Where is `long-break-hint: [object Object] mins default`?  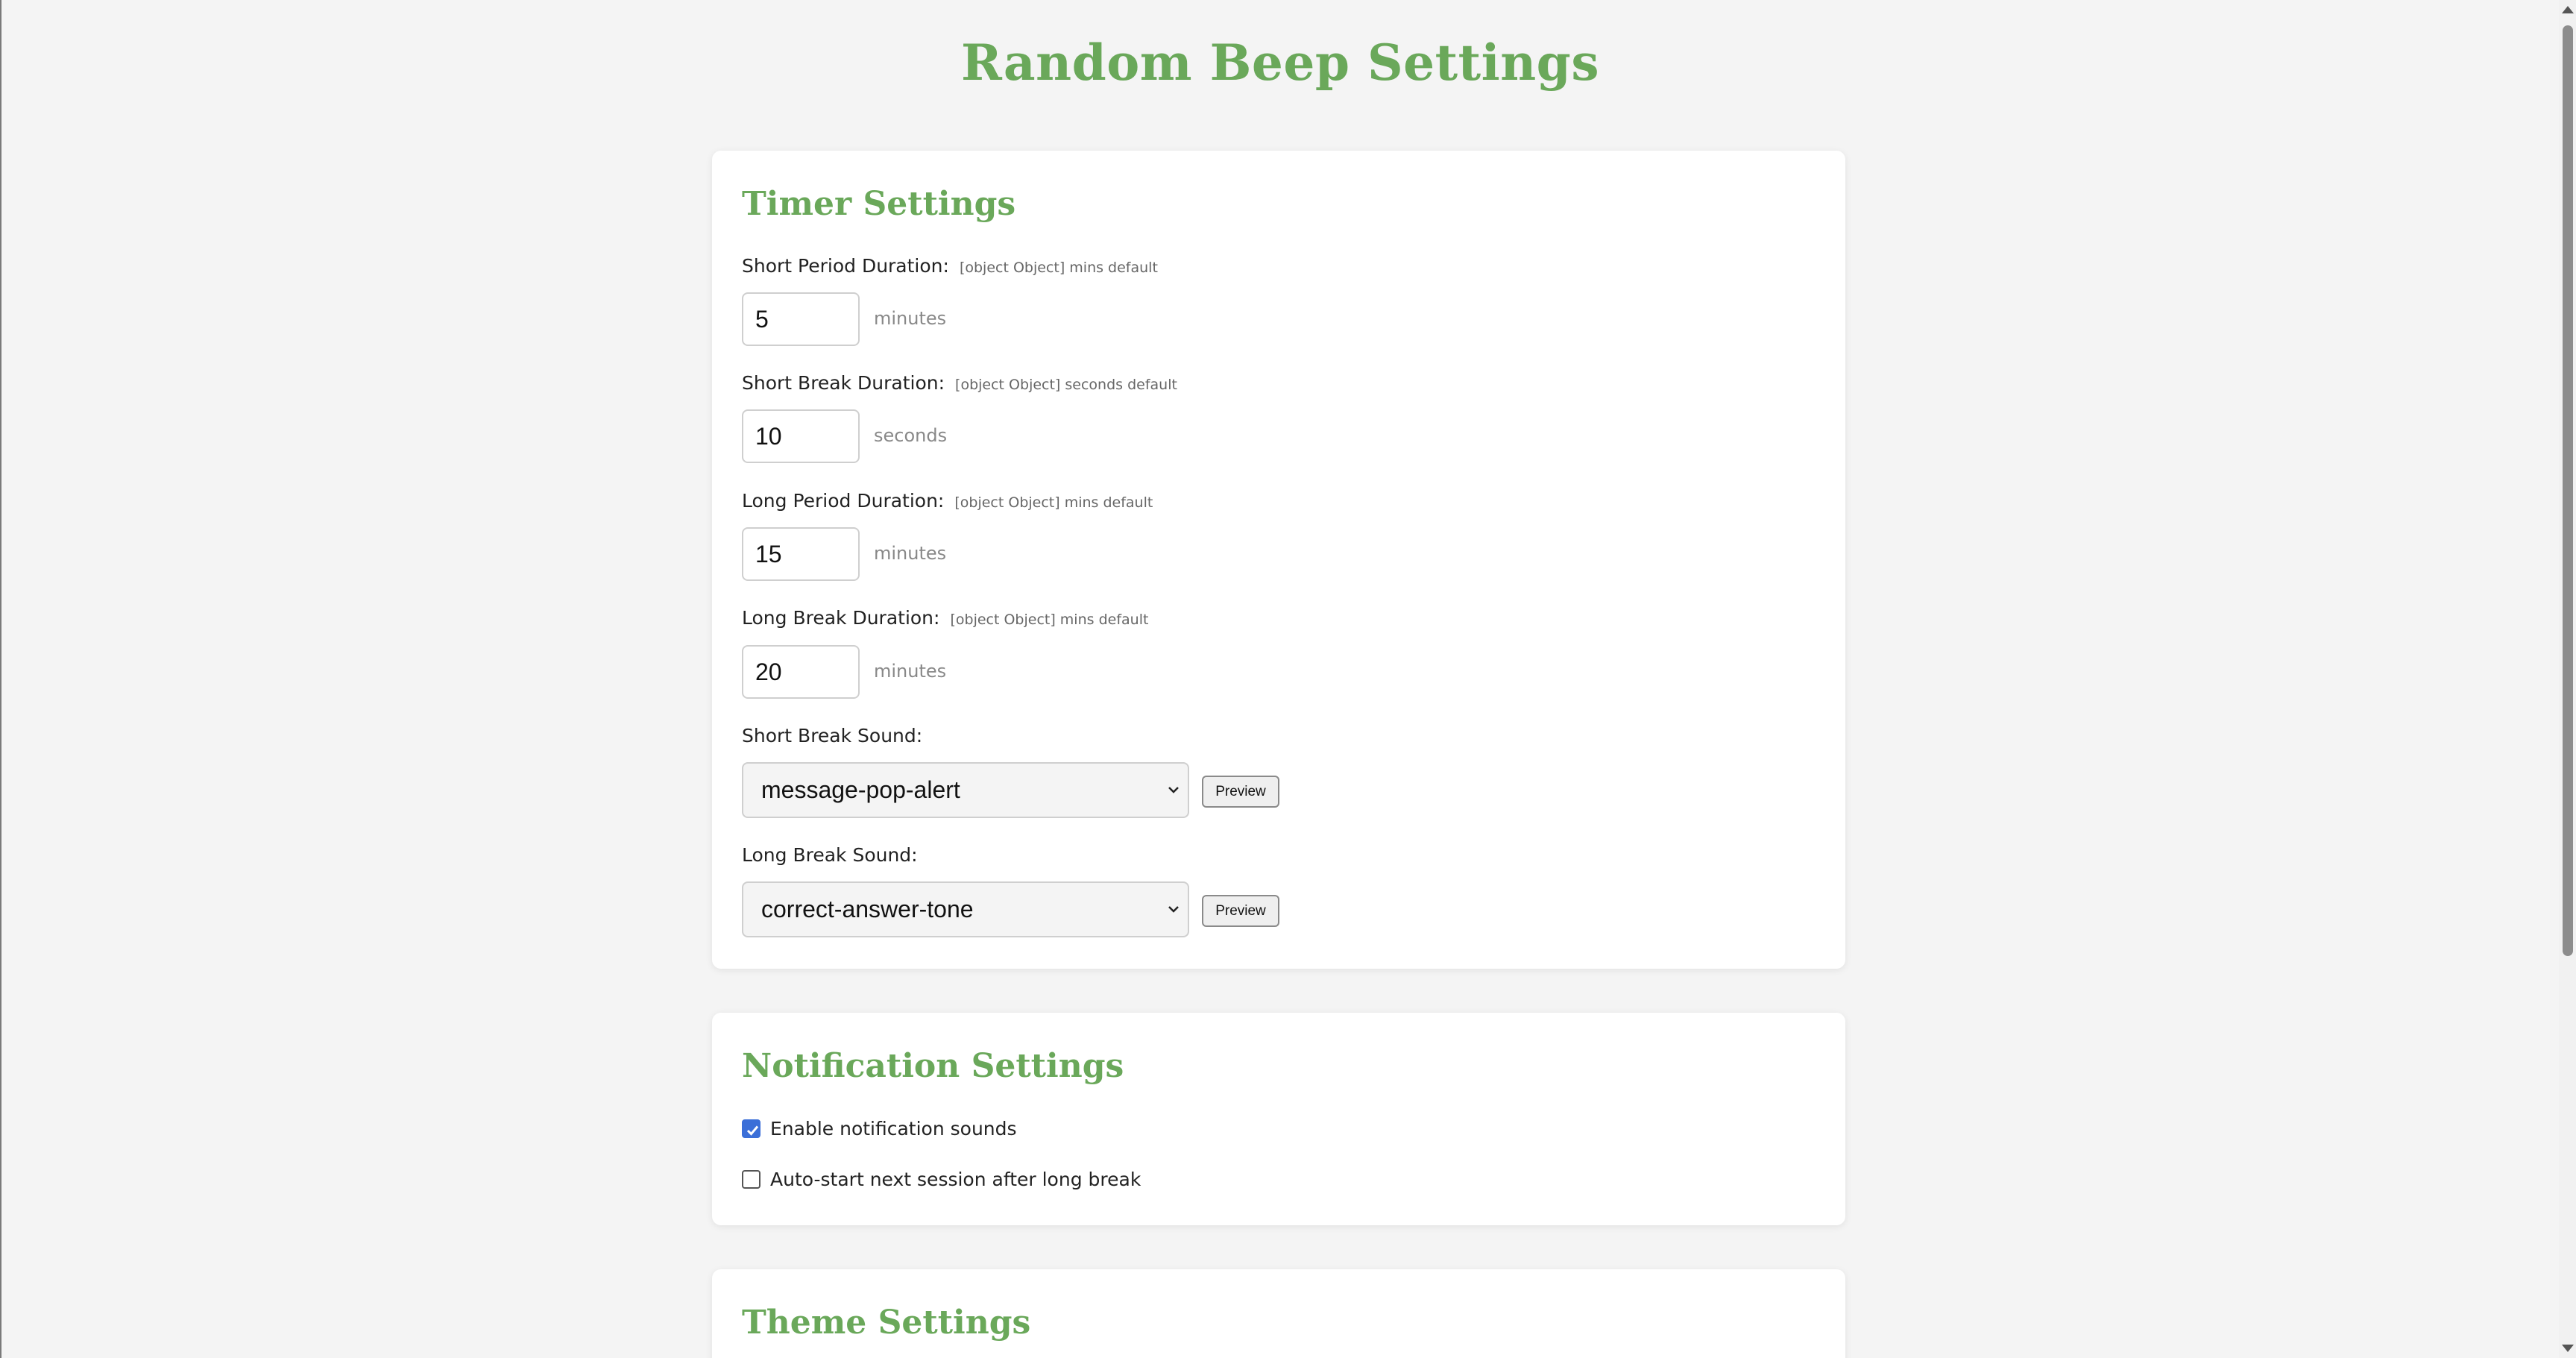 long-break-hint: [object Object] mins default is located at coordinates (1049, 620).